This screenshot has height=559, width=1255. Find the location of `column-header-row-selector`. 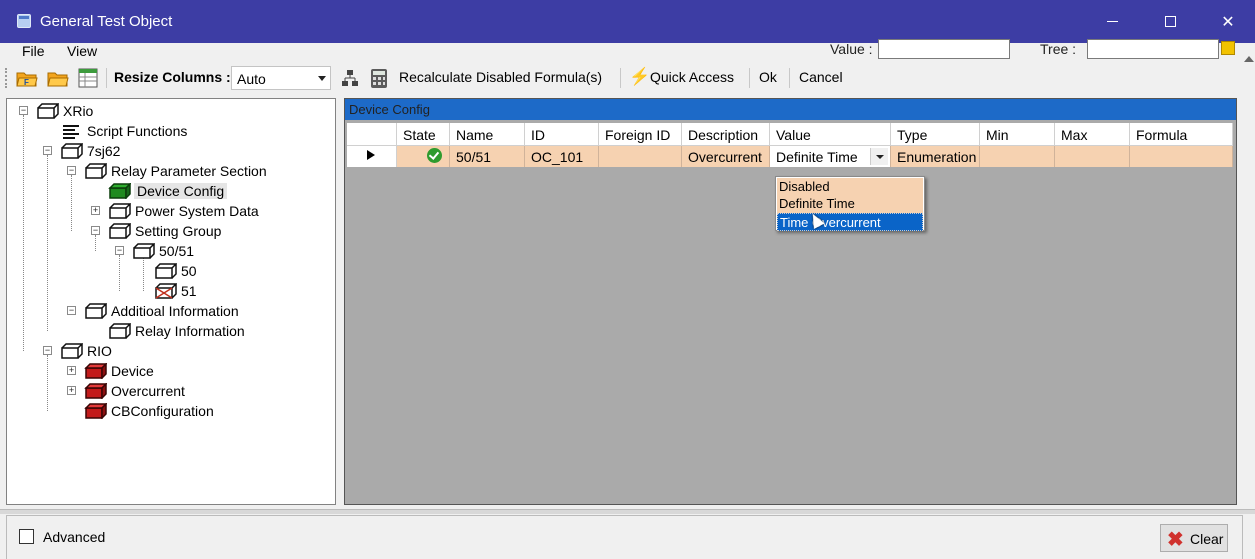

column-header-row-selector is located at coordinates (372, 134).